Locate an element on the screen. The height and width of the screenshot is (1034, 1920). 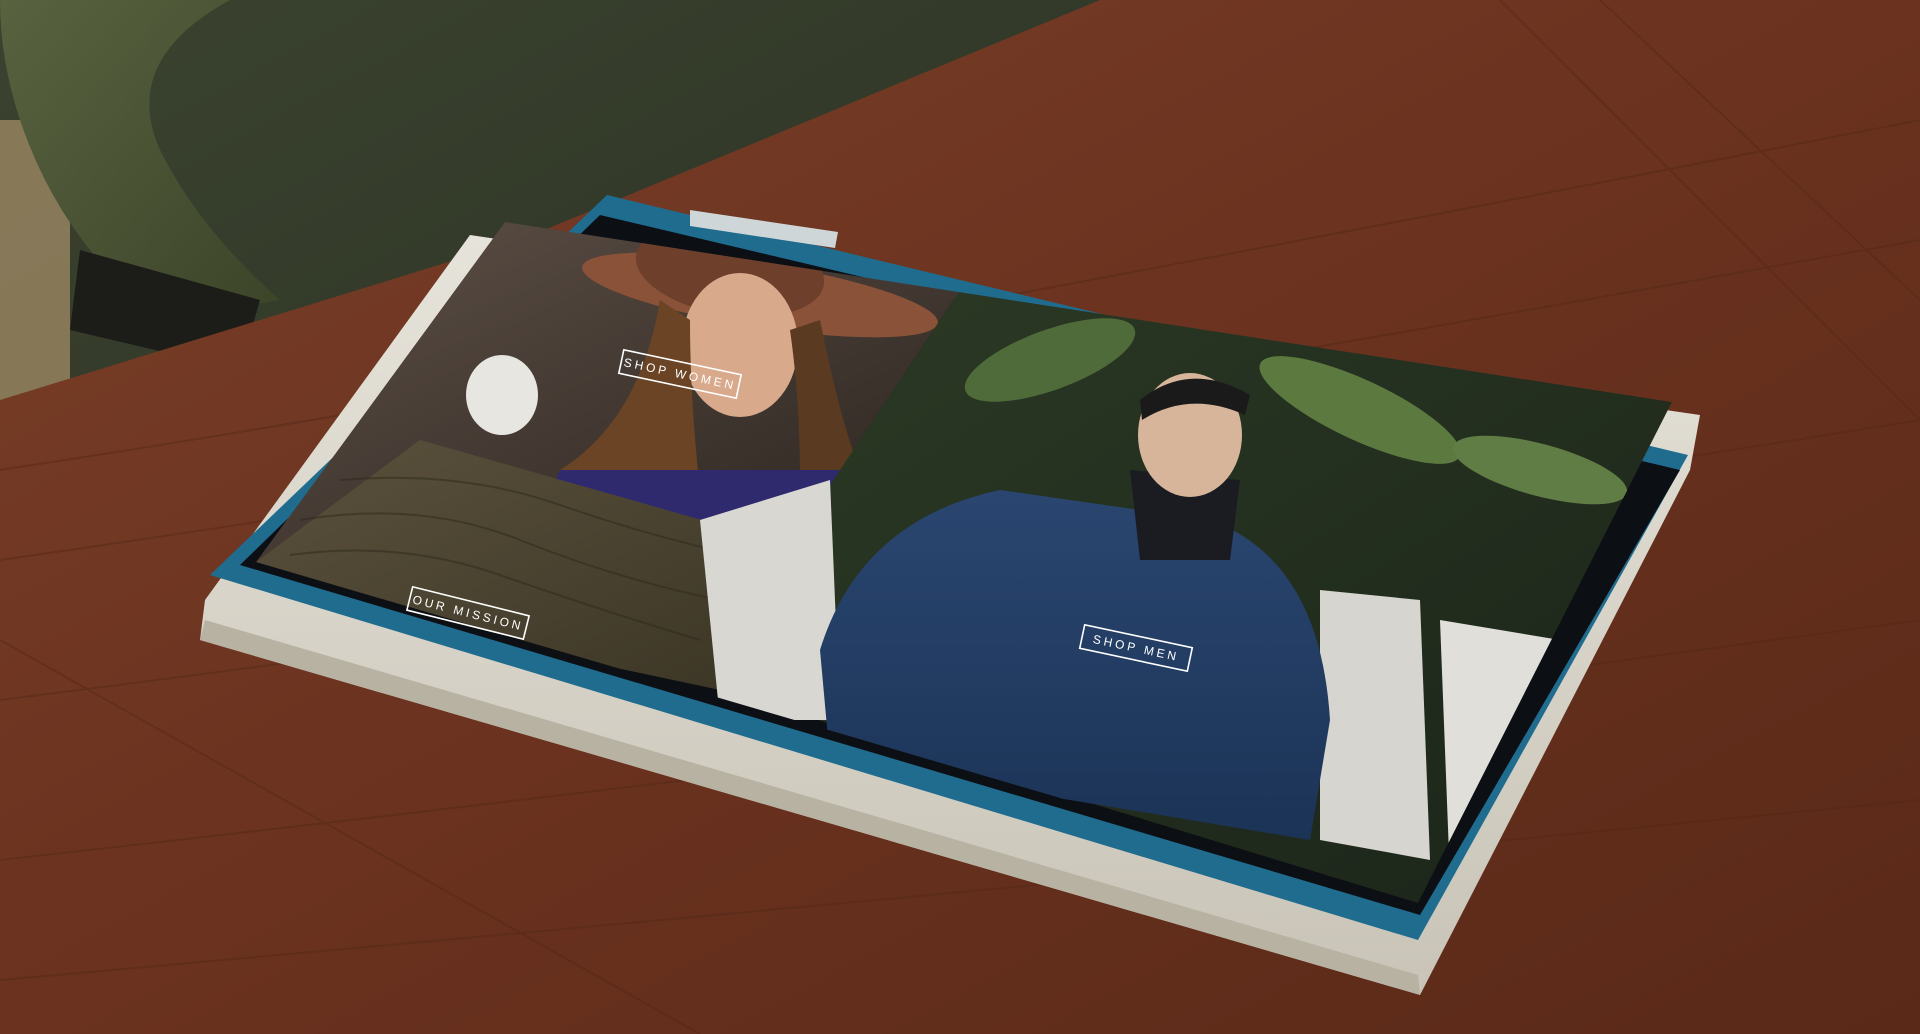
coffee-cup is located at coordinates (502, 395).